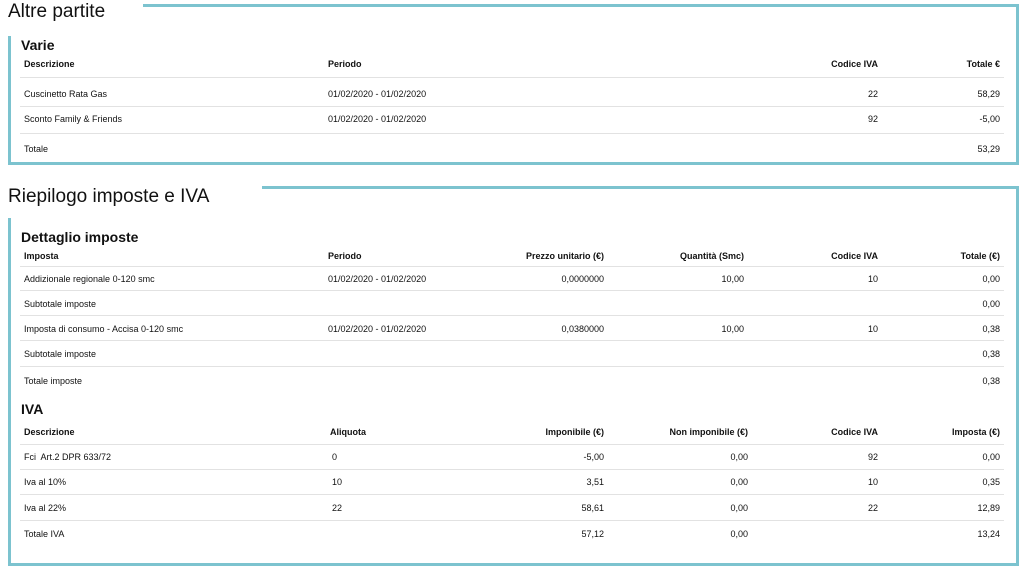 Image resolution: width=1024 pixels, height=571 pixels. I want to click on col-header-non-imponibile: Non imponibile (€), so click(709, 432).